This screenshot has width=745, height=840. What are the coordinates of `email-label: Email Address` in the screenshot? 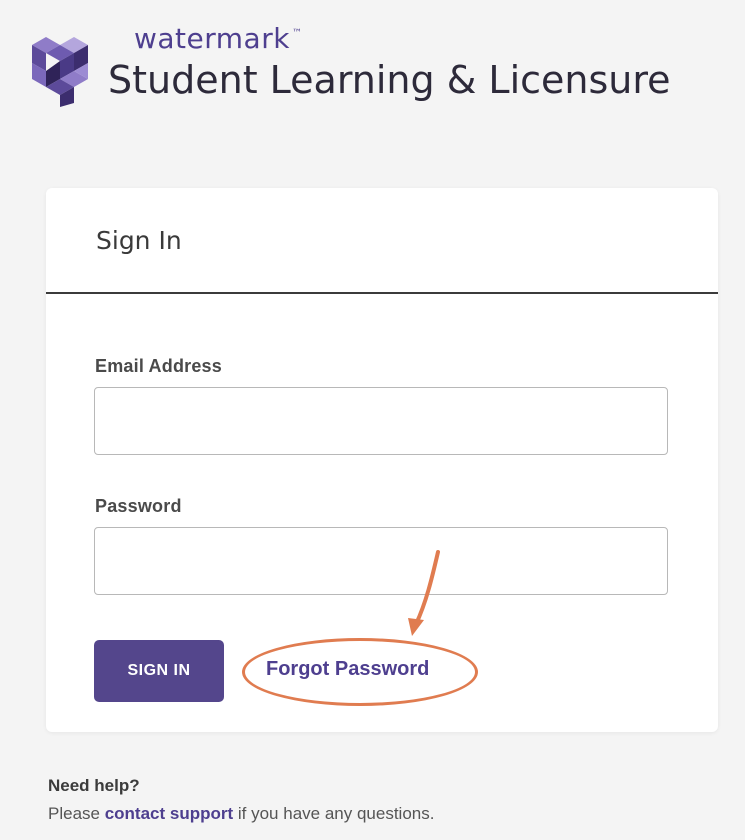 It's located at (158, 366).